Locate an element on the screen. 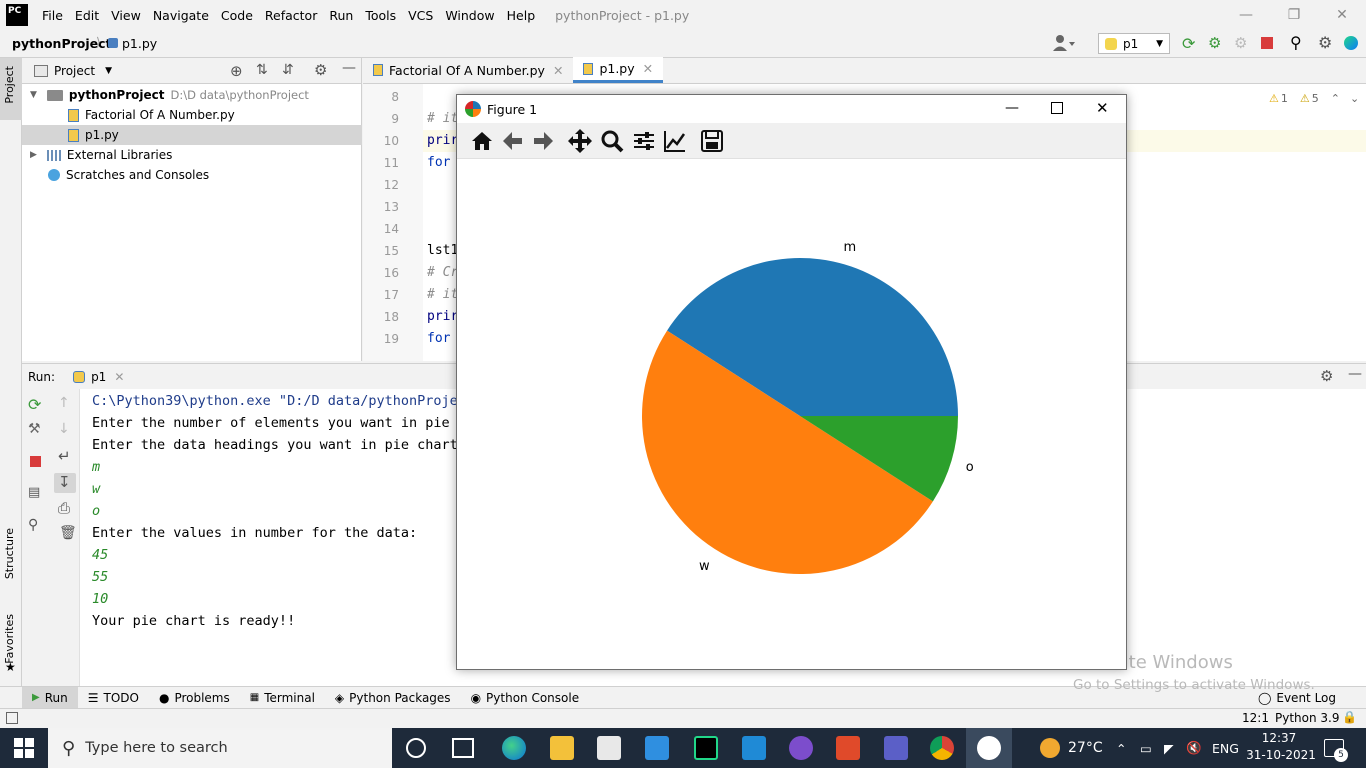  layout-icon: ▤ is located at coordinates (34, 492).